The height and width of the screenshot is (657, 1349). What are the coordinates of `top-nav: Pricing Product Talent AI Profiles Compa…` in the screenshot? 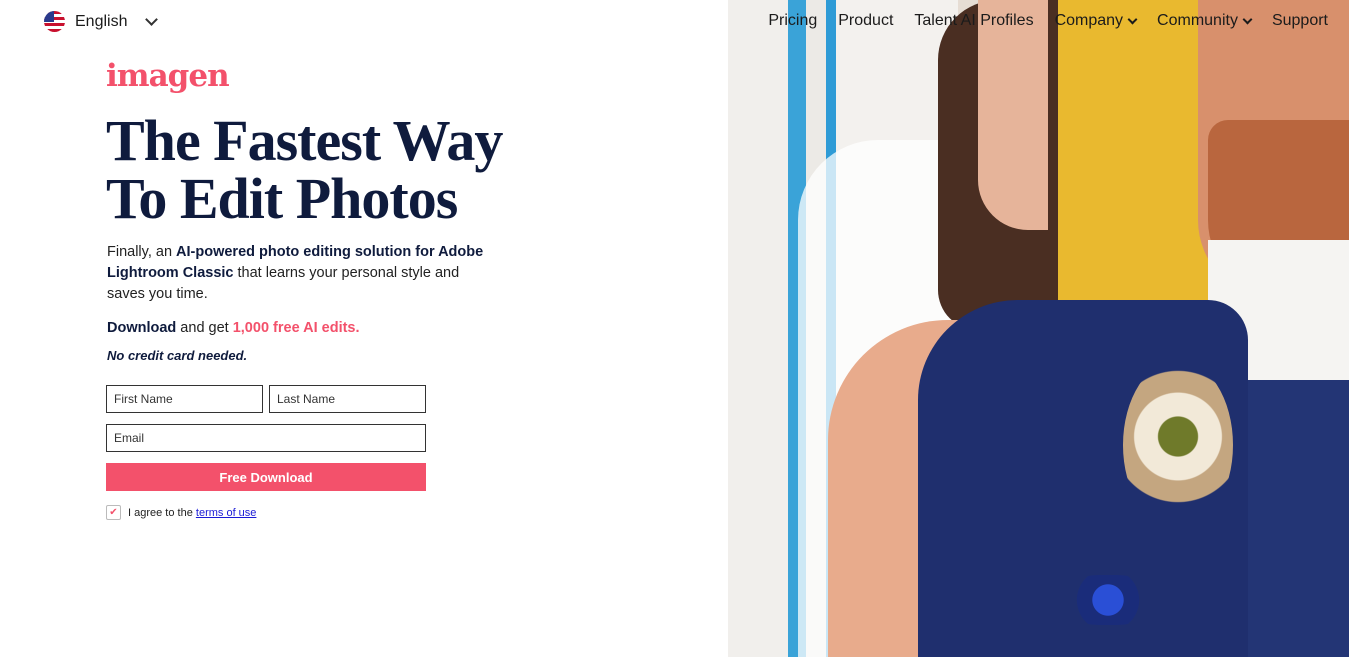 It's located at (1038, 21).